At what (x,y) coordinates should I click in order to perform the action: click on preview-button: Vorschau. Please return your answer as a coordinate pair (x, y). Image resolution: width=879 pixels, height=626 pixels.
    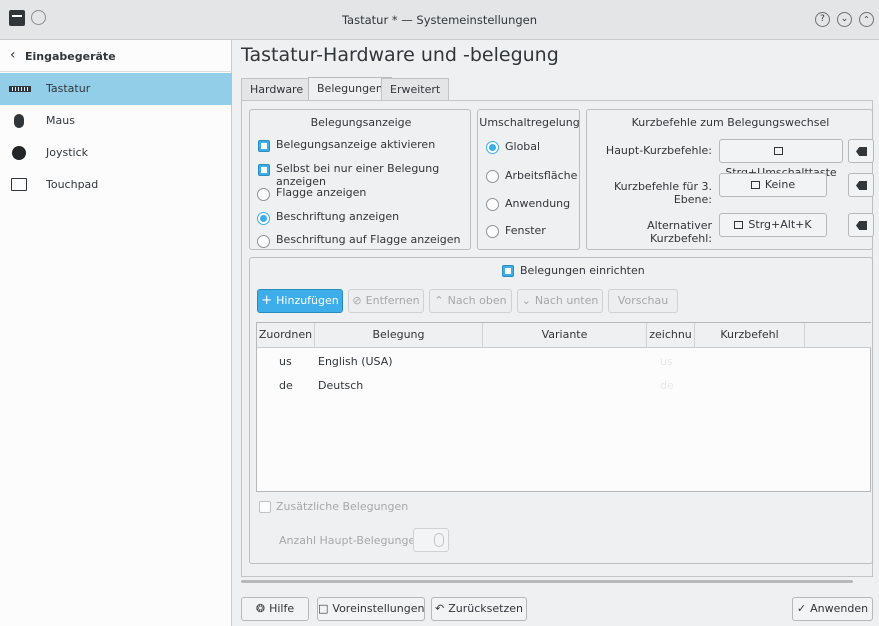
    Looking at the image, I should click on (643, 301).